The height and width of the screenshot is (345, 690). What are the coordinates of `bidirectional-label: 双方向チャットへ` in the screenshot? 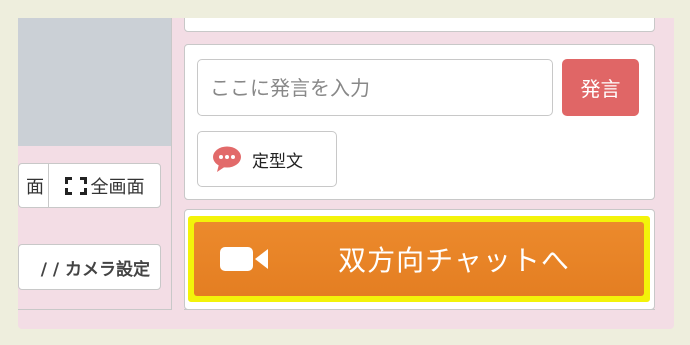 It's located at (454, 260).